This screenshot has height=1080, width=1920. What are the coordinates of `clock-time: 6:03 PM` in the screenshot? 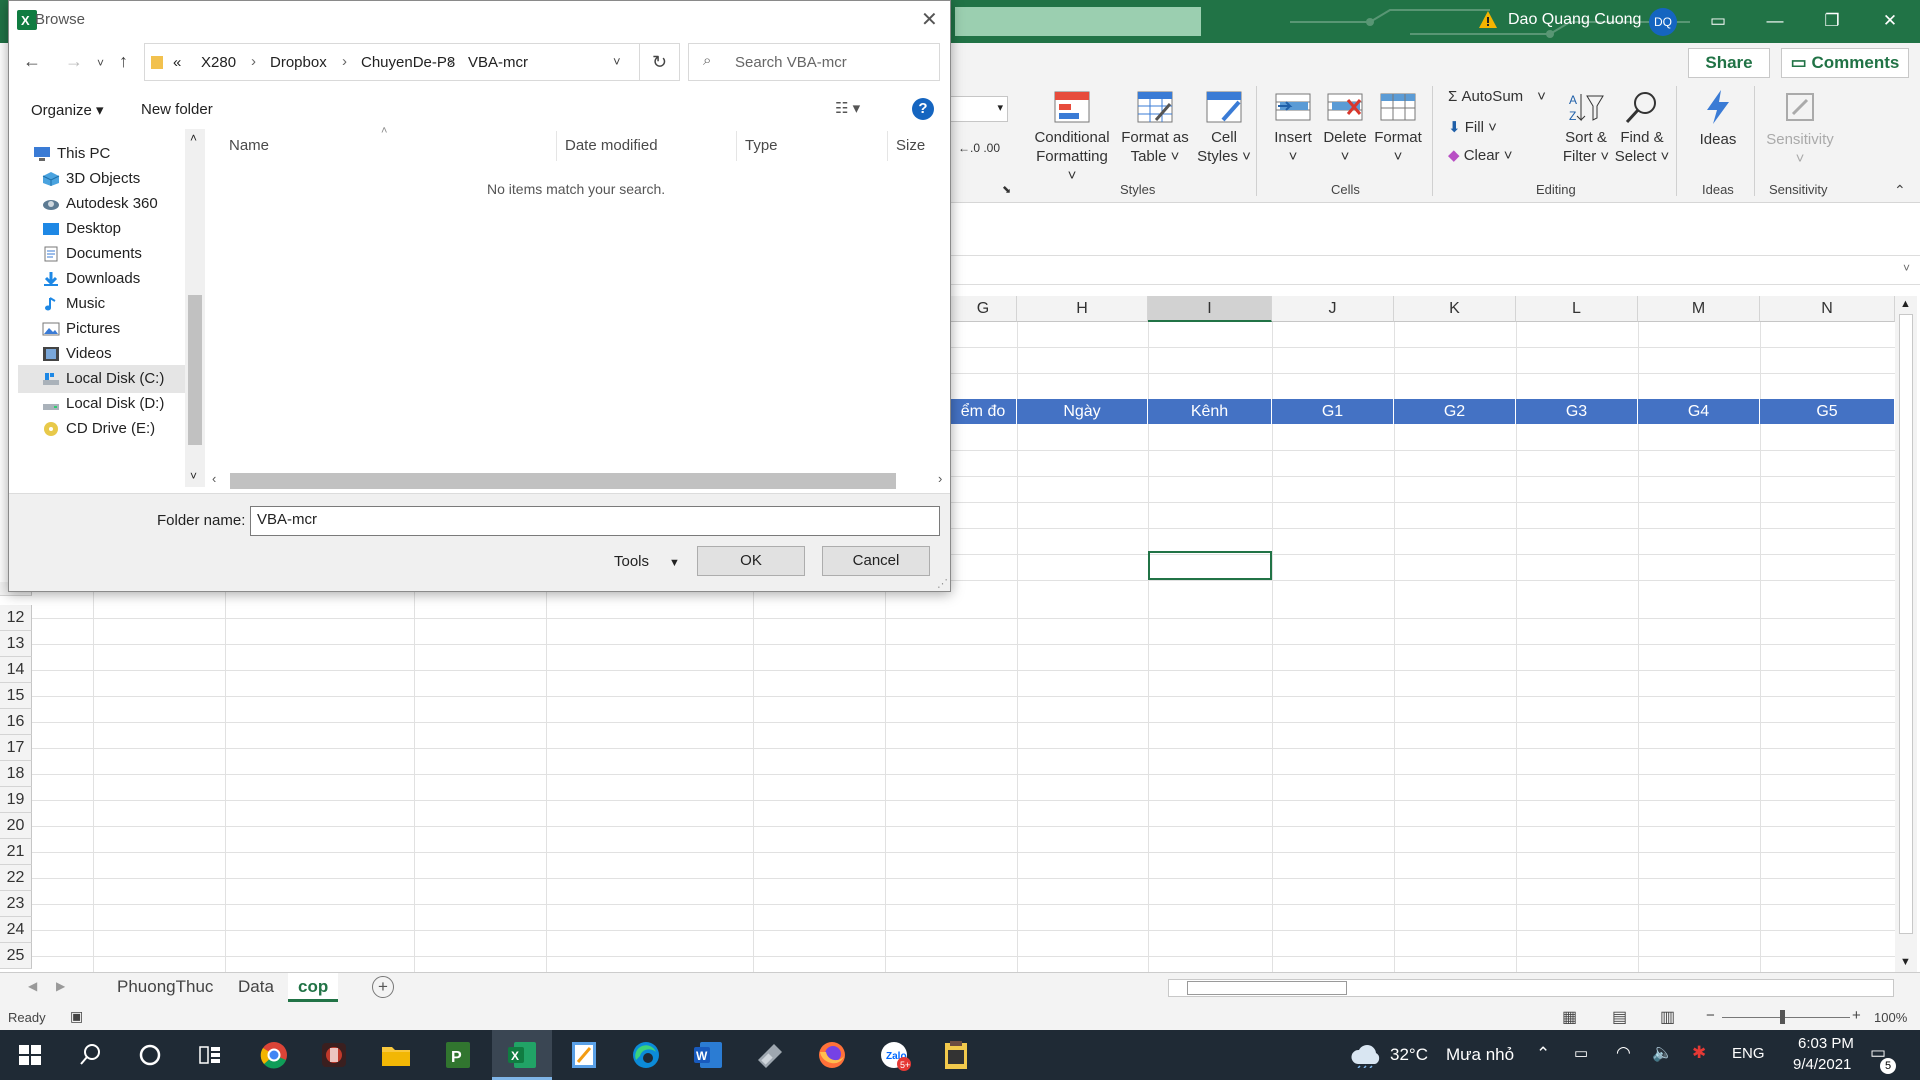 It's located at (1826, 1043).